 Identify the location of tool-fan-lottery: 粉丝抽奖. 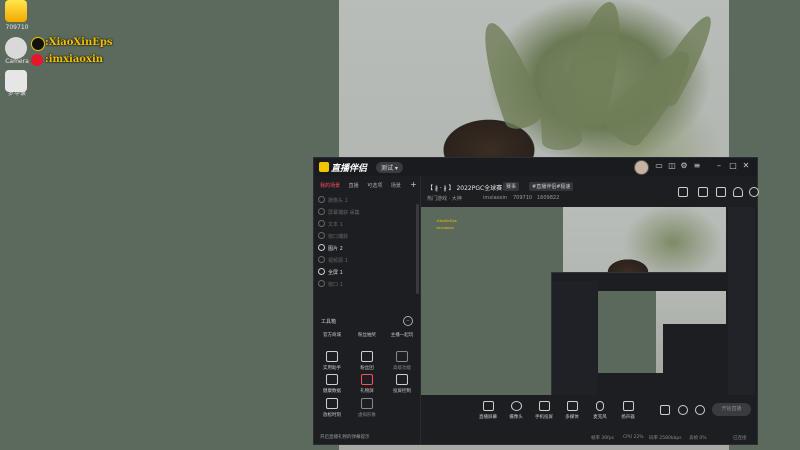
(367, 335).